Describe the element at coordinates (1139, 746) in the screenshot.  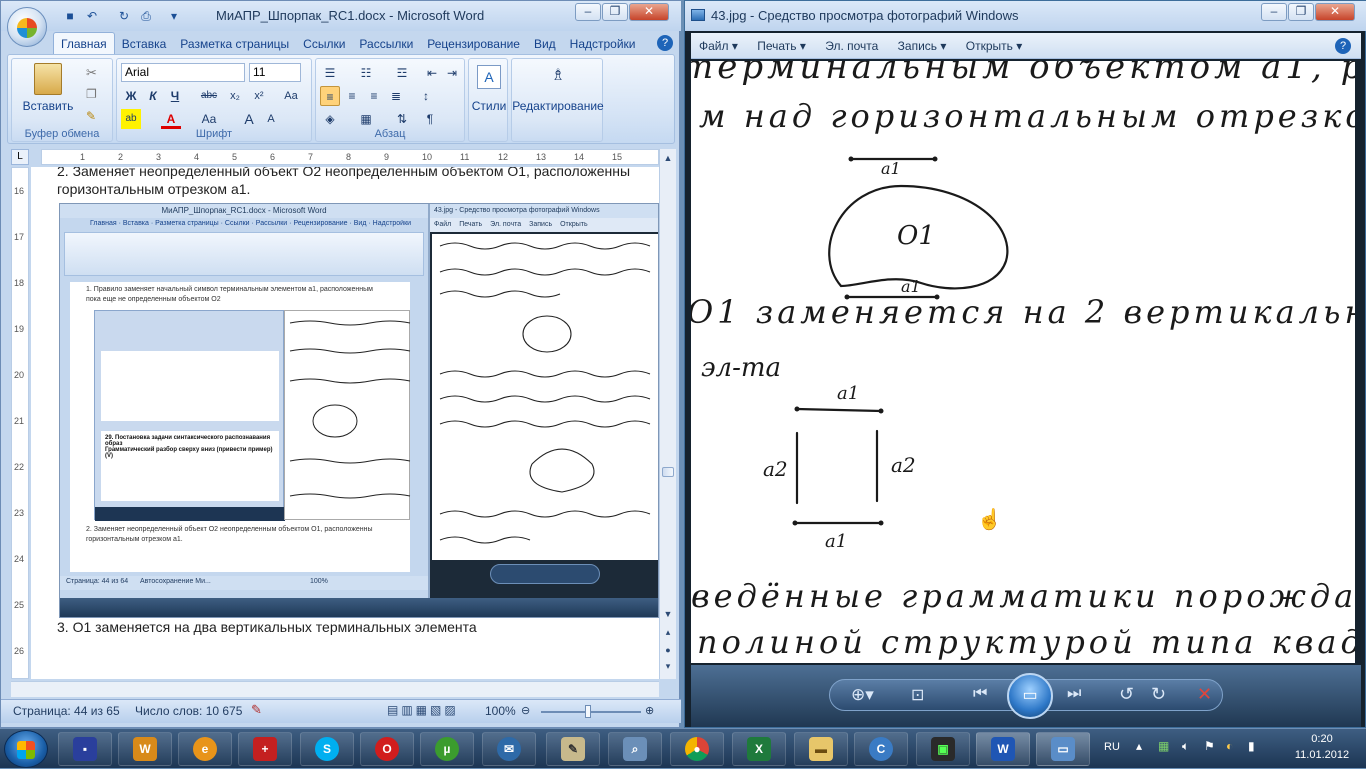
I see `tray-expand-icon: ▴` at that location.